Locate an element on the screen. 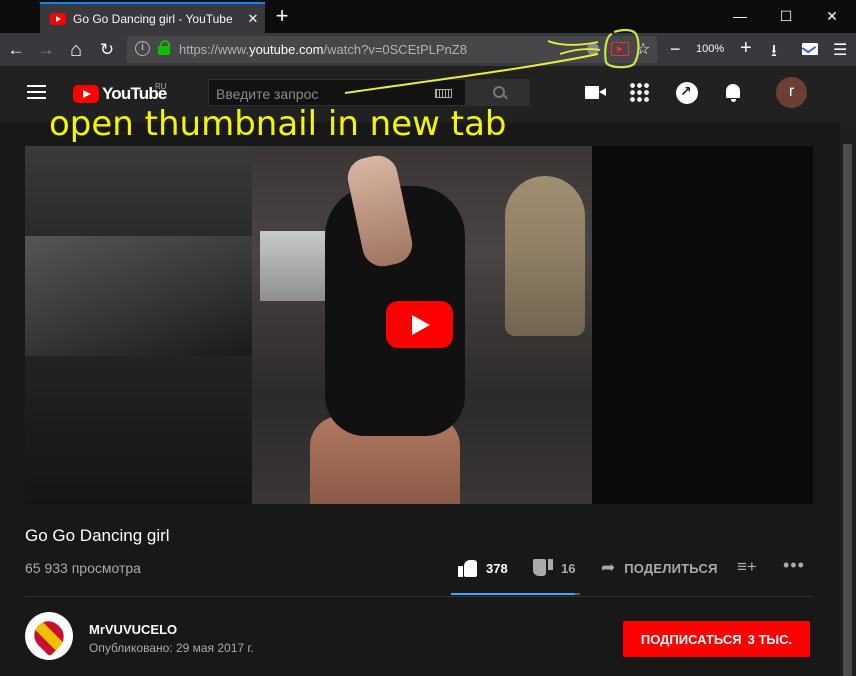 The height and width of the screenshot is (676, 856). thumbs-down-icon is located at coordinates (543, 568).